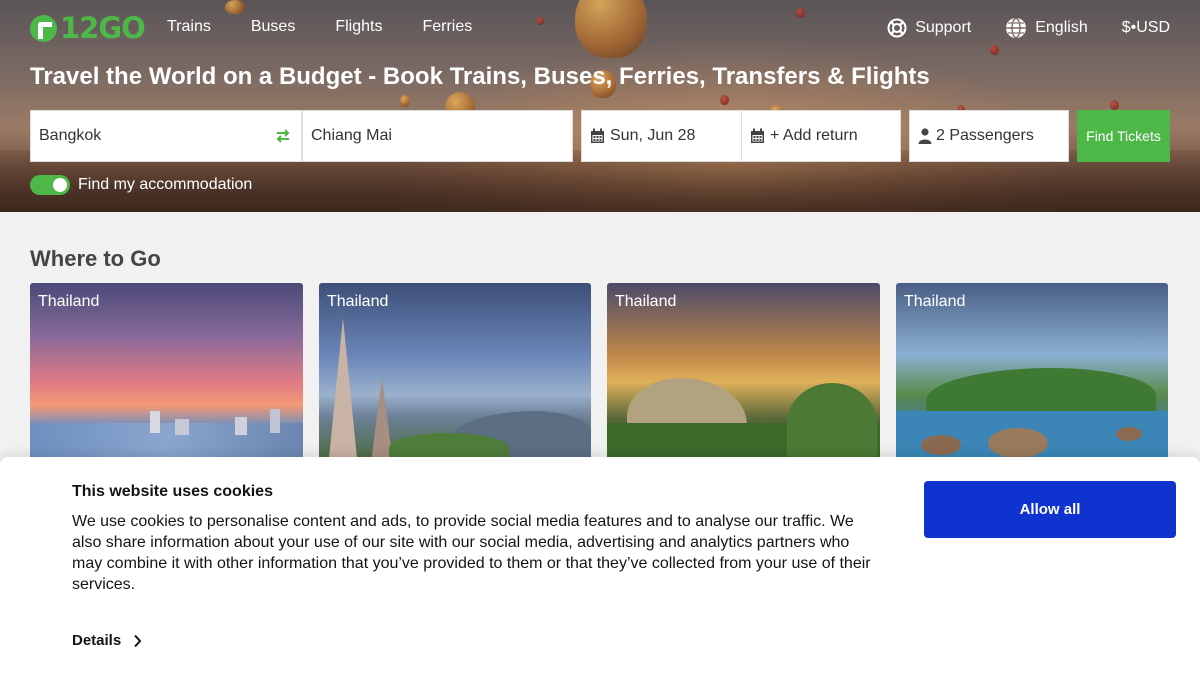 The image size is (1200, 675). Describe the element at coordinates (189, 27) in the screenshot. I see `nav-trains: Trains` at that location.